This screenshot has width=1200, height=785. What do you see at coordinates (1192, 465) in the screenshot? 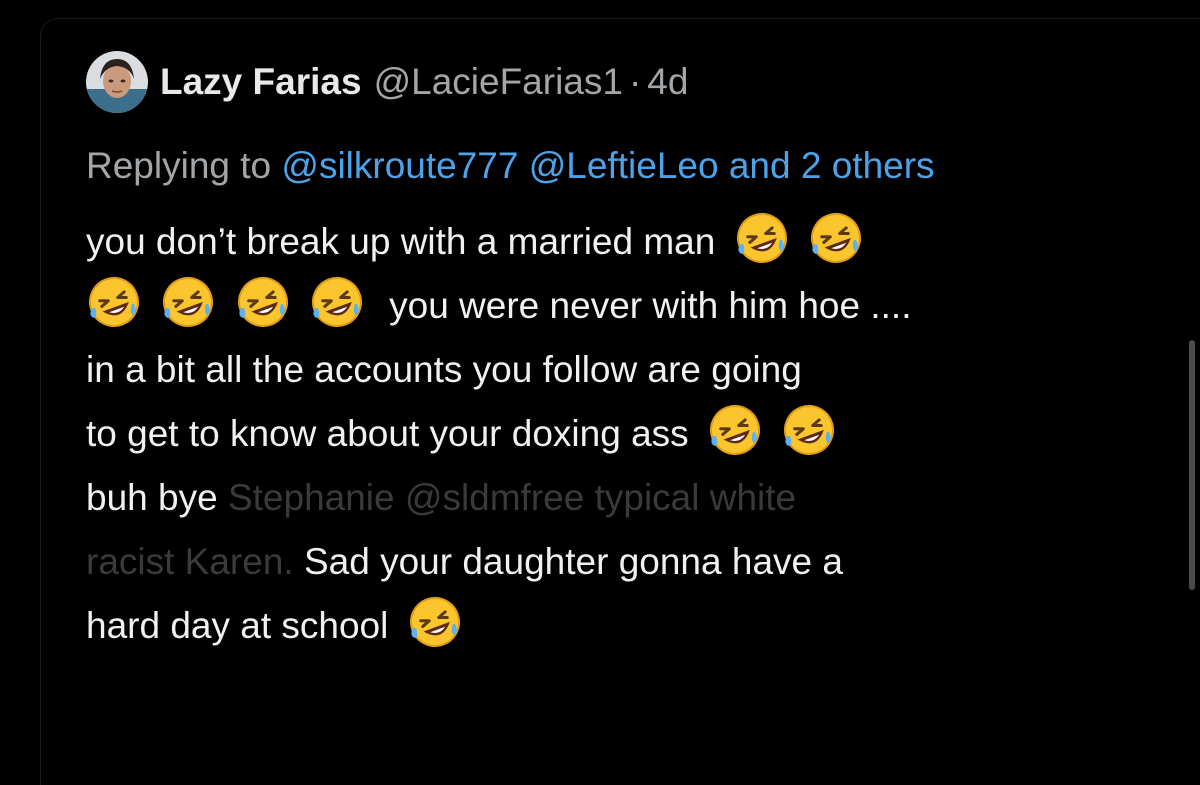
I see `scrollbar` at bounding box center [1192, 465].